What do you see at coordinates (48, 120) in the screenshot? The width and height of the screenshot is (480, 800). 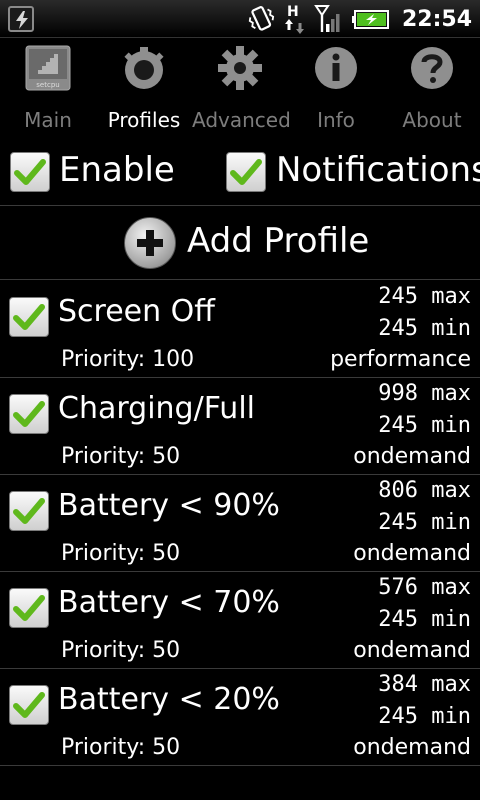 I see `tab-main-label: Main` at bounding box center [48, 120].